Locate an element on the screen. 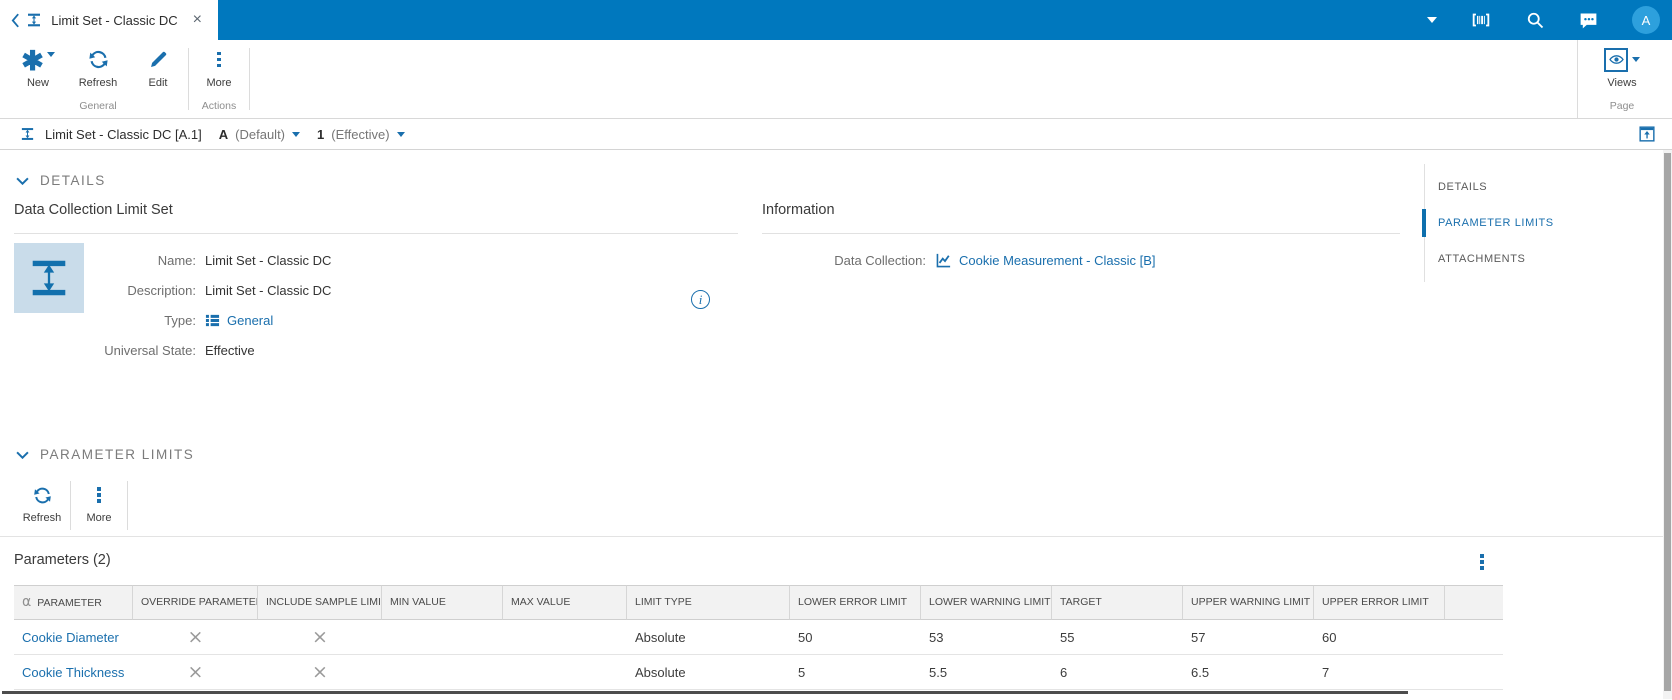 The image size is (1672, 700). vertical-scrollbar-thumb is located at coordinates (1667, 422).